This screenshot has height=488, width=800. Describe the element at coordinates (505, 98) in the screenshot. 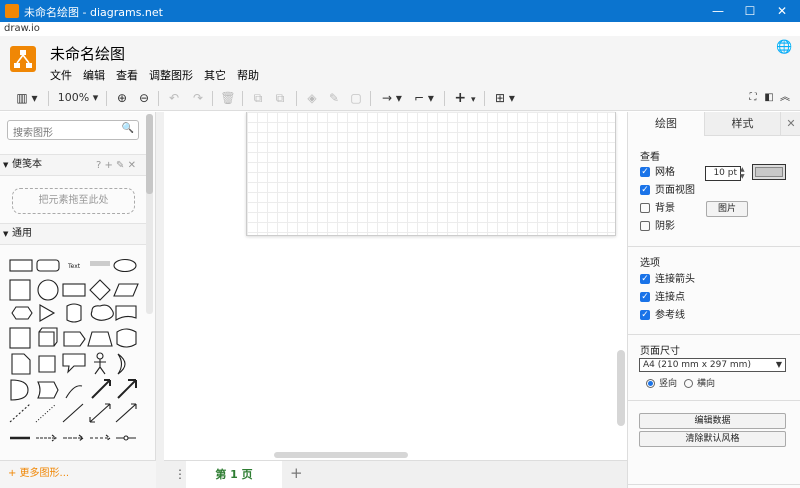

I see `table-icon: ⊞ ▾` at that location.